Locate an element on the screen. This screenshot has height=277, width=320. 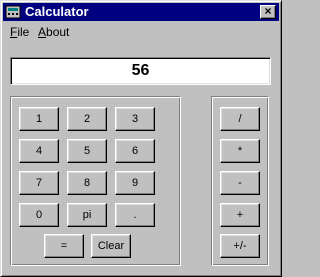
menu-about-mnemonic: A is located at coordinates (42, 32).